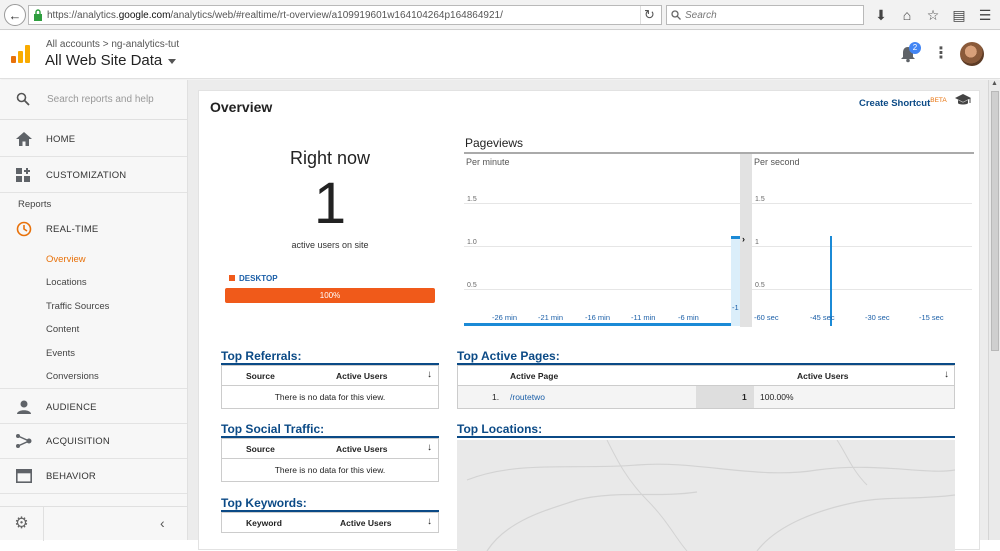 This screenshot has height=551, width=1000. Describe the element at coordinates (71, 407) in the screenshot. I see `sidebar-item-label: AUDIENCE` at that location.